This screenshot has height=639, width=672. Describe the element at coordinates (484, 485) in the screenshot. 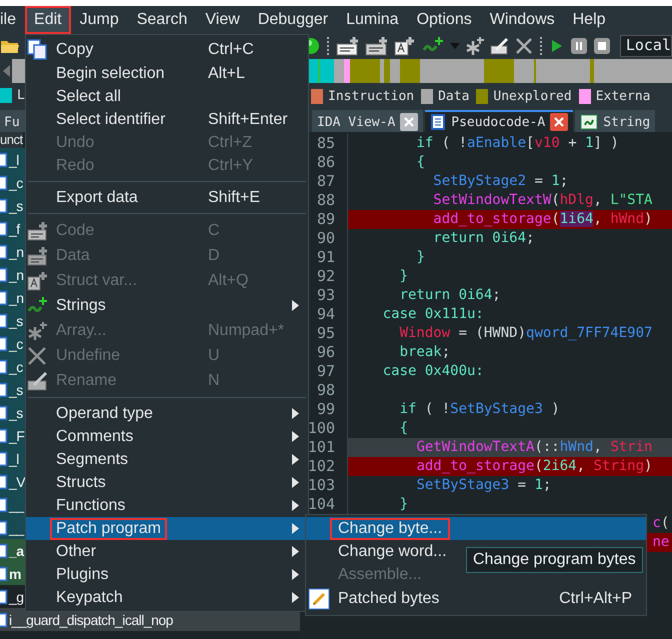

I see `code-line: SetByStage3 = 1;` at that location.